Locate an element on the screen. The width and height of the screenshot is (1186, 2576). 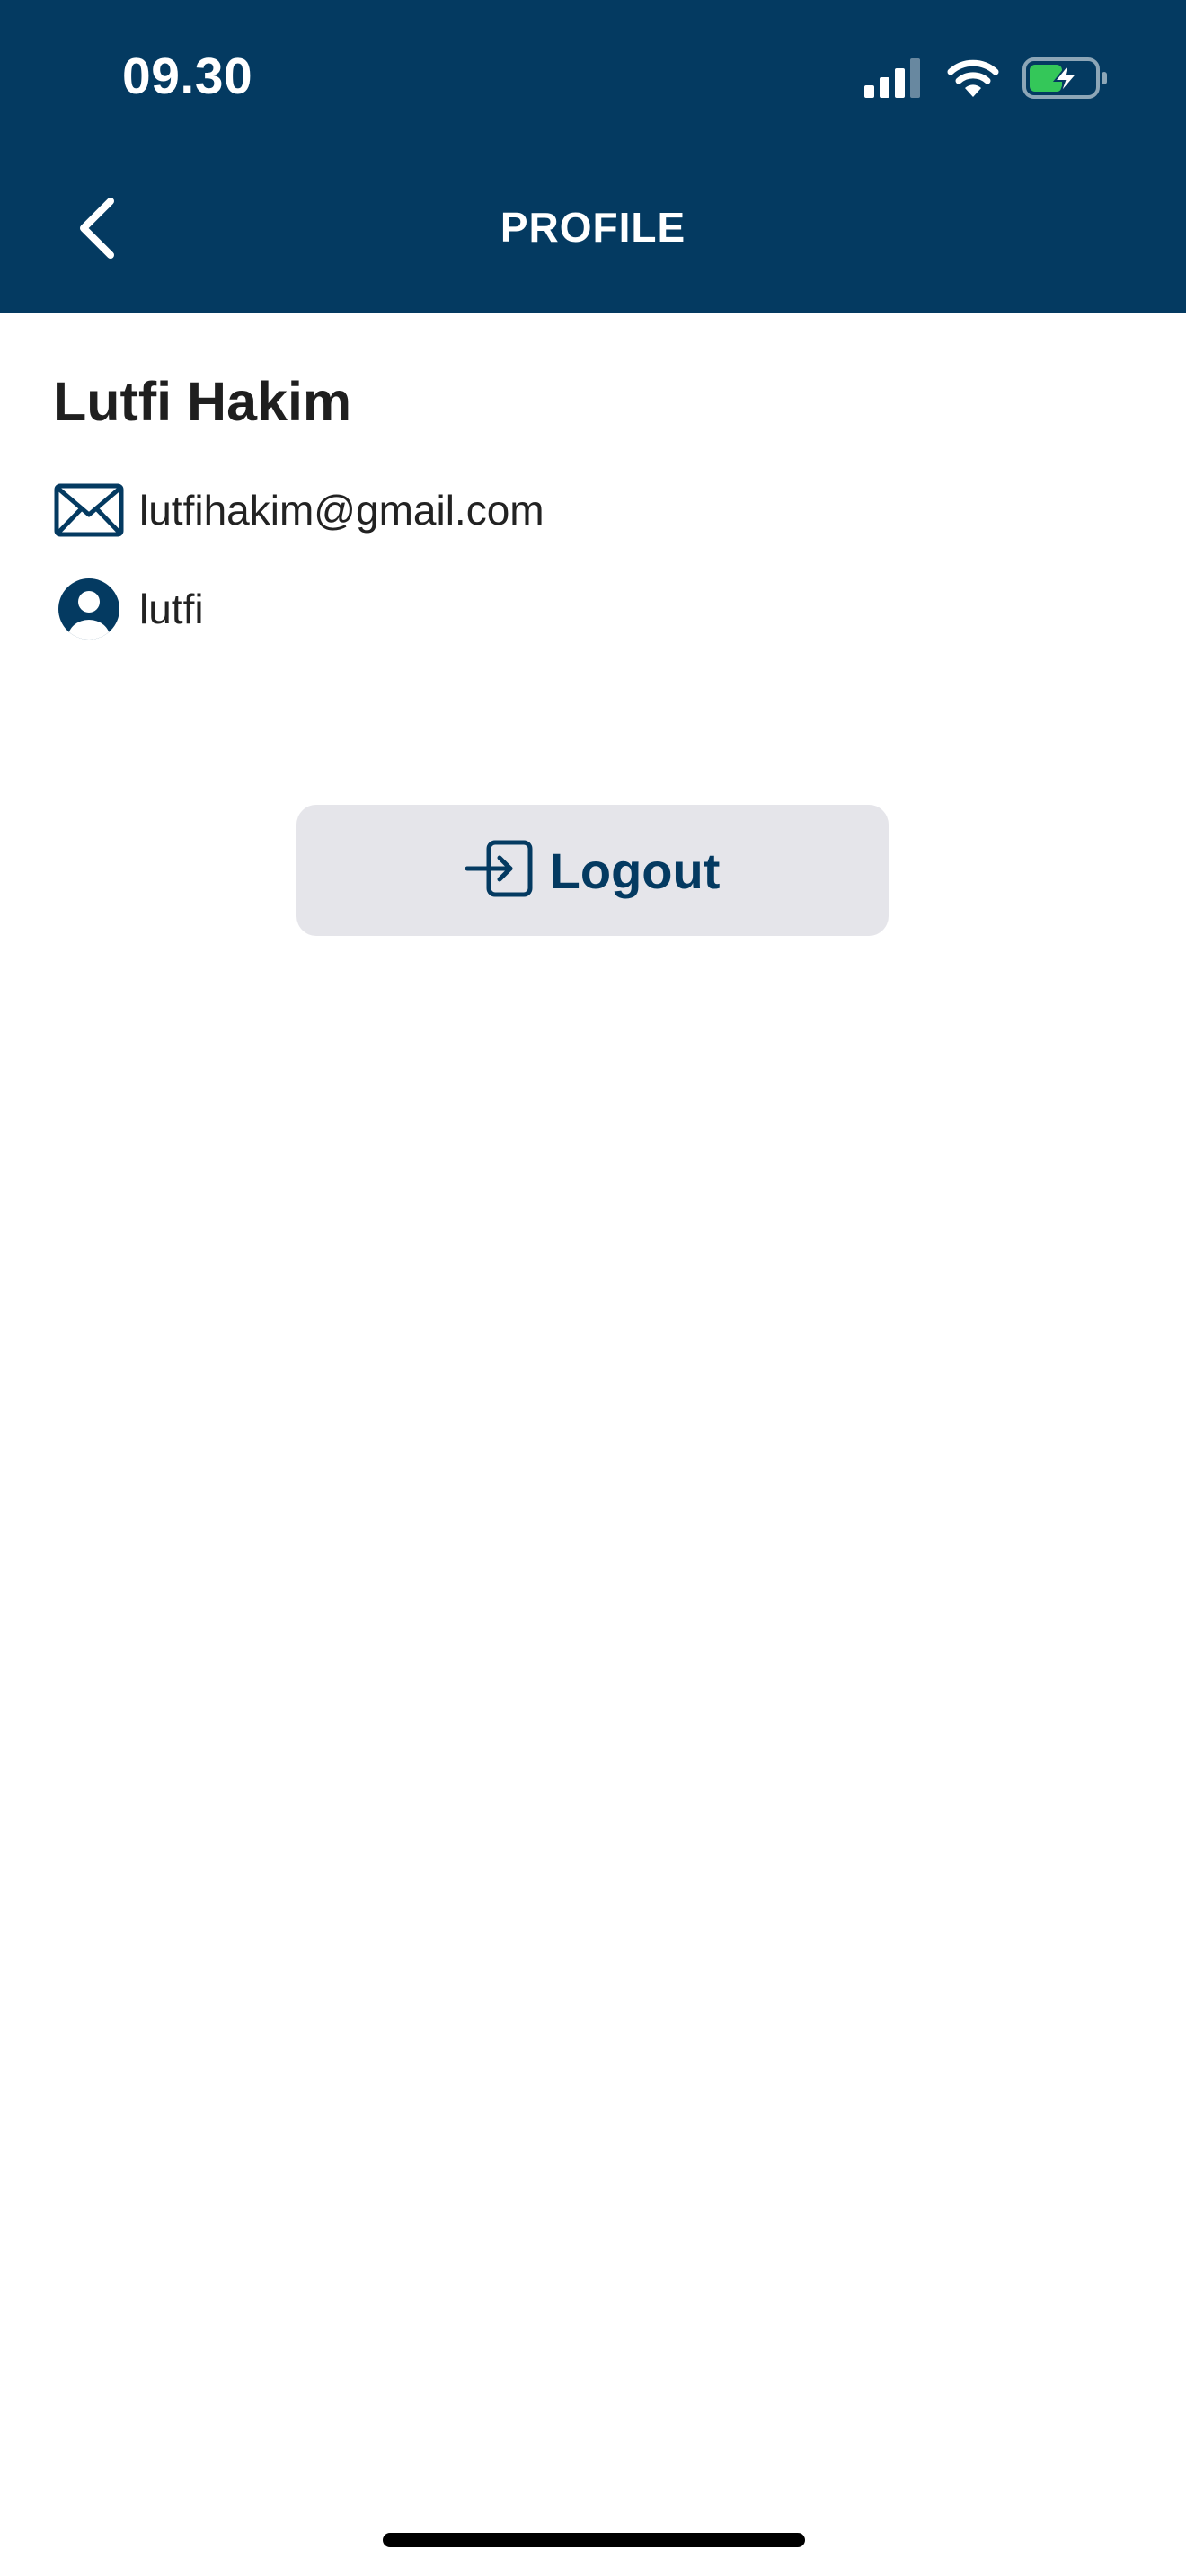
email-row: lutfihakim@gmail.com is located at coordinates (298, 510).